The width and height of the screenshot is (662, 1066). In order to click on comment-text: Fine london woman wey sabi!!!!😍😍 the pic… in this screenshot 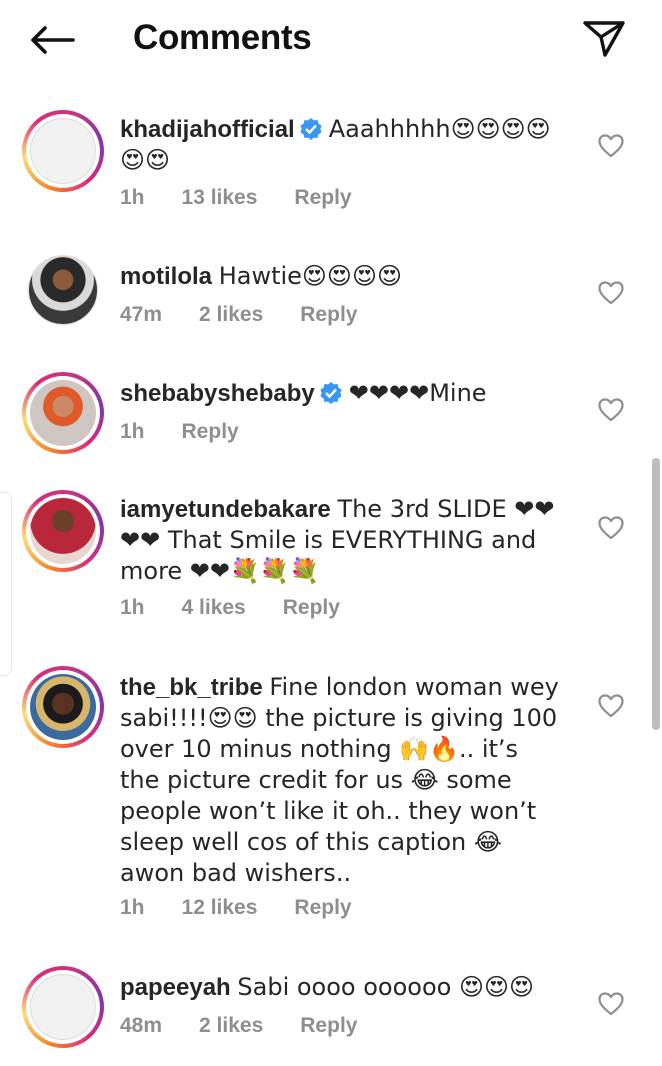, I will do `click(339, 780)`.